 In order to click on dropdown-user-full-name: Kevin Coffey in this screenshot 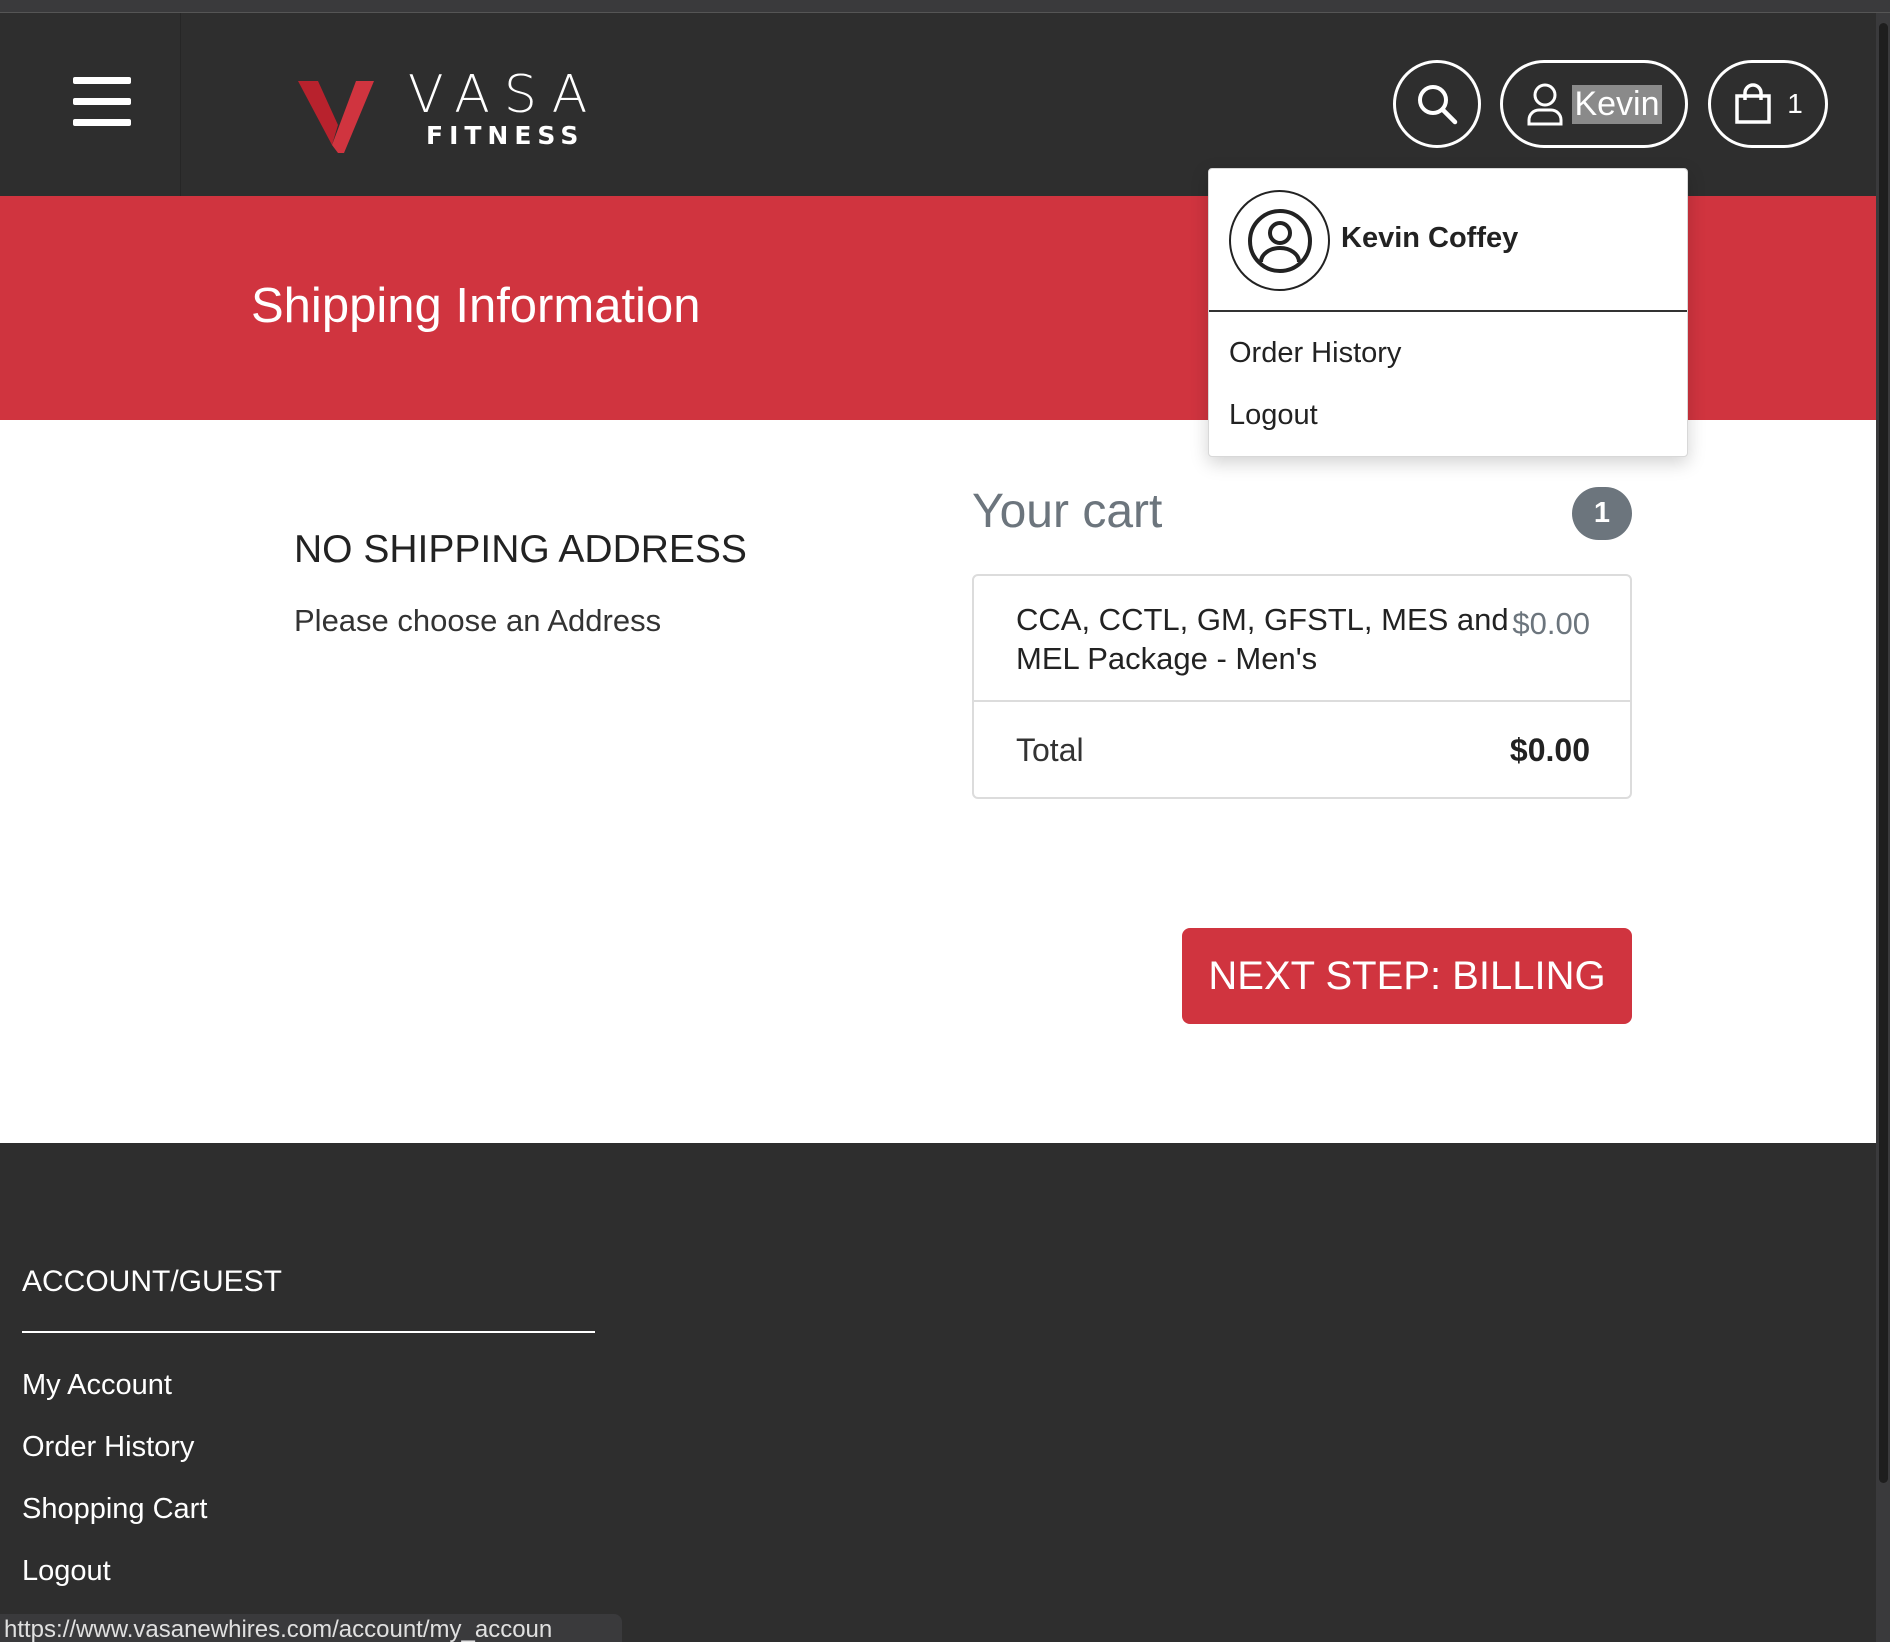, I will do `click(1430, 238)`.